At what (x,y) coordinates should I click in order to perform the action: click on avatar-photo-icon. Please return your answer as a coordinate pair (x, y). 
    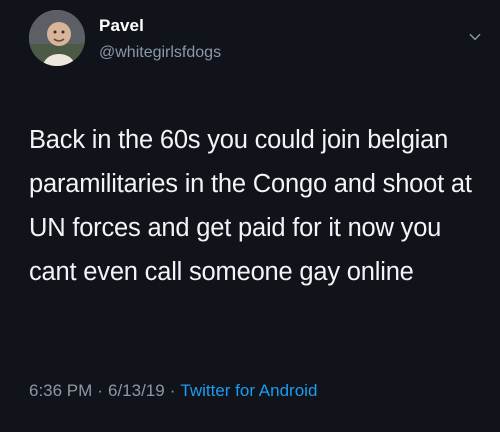
    Looking at the image, I should click on (57, 38).